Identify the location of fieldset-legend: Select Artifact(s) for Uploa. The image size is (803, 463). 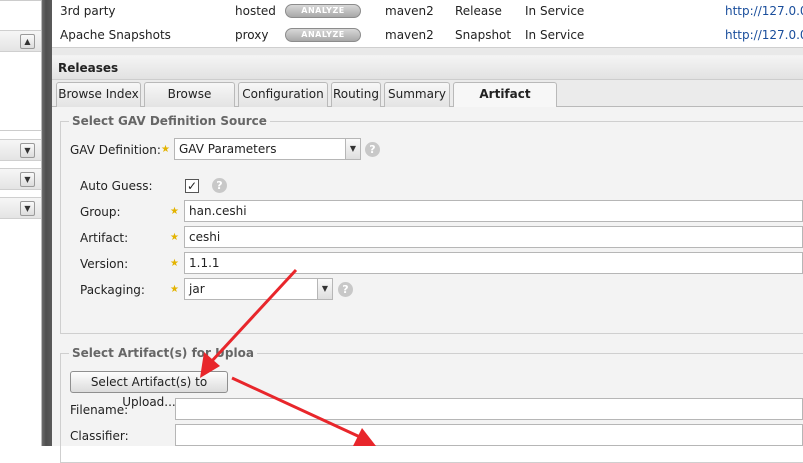
(163, 353).